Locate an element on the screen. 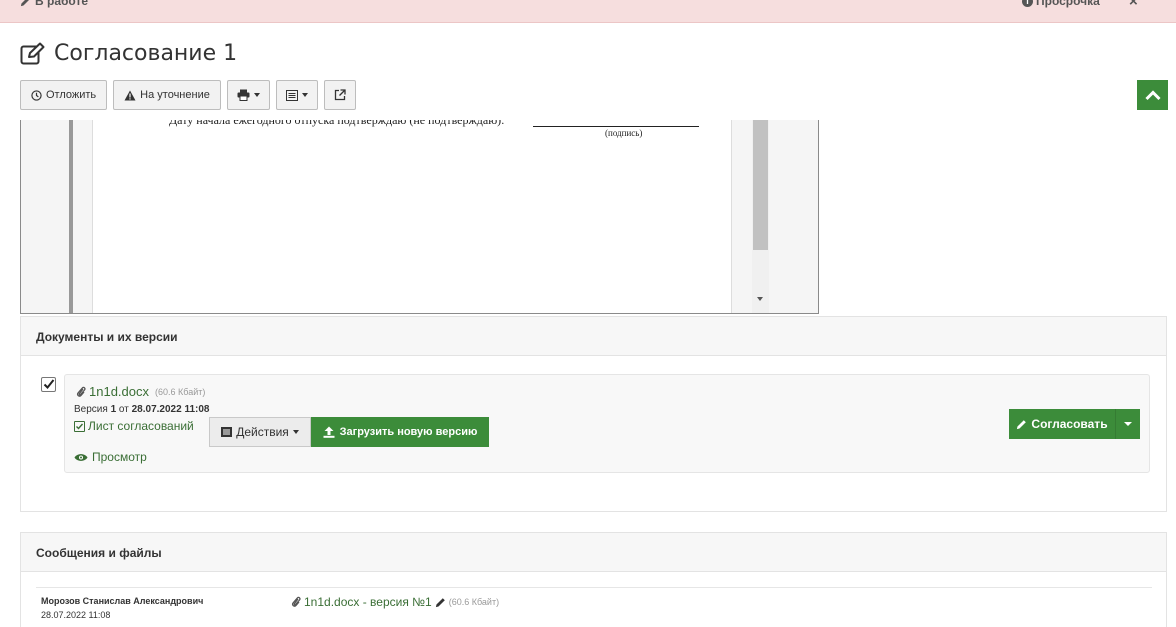 Image resolution: width=1176 pixels, height=627 pixels. message-file-size: (60.6 Кбайт) is located at coordinates (474, 602).